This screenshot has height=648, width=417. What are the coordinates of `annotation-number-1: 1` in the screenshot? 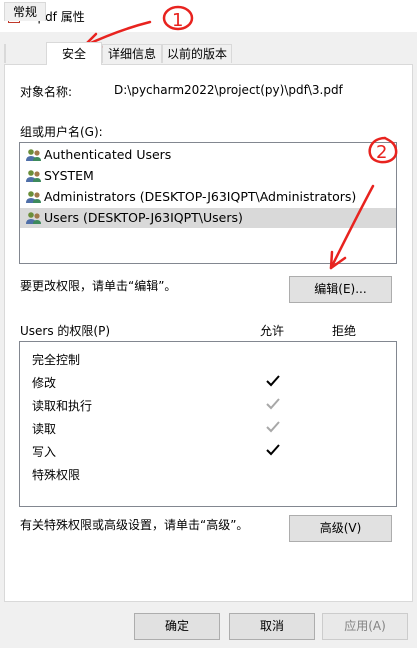 It's located at (177, 20).